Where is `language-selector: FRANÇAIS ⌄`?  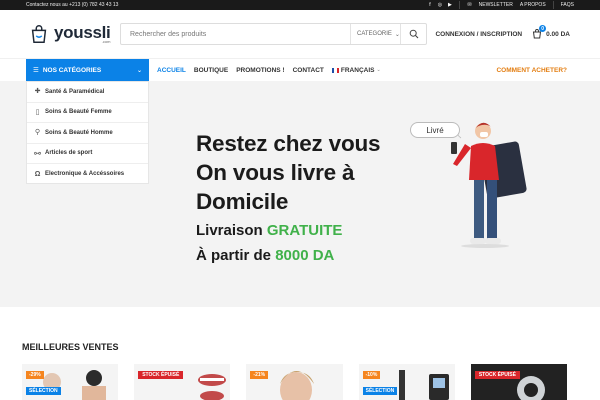
language-selector: FRANÇAIS ⌄ is located at coordinates (356, 70).